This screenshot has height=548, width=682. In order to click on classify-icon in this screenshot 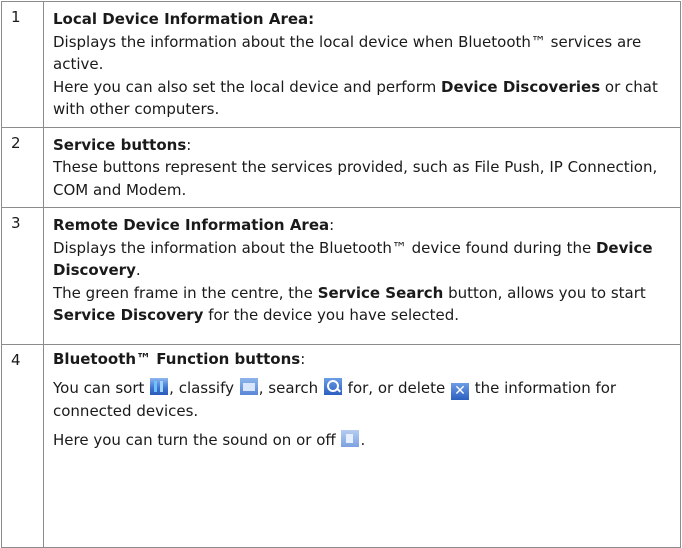, I will do `click(248, 386)`.